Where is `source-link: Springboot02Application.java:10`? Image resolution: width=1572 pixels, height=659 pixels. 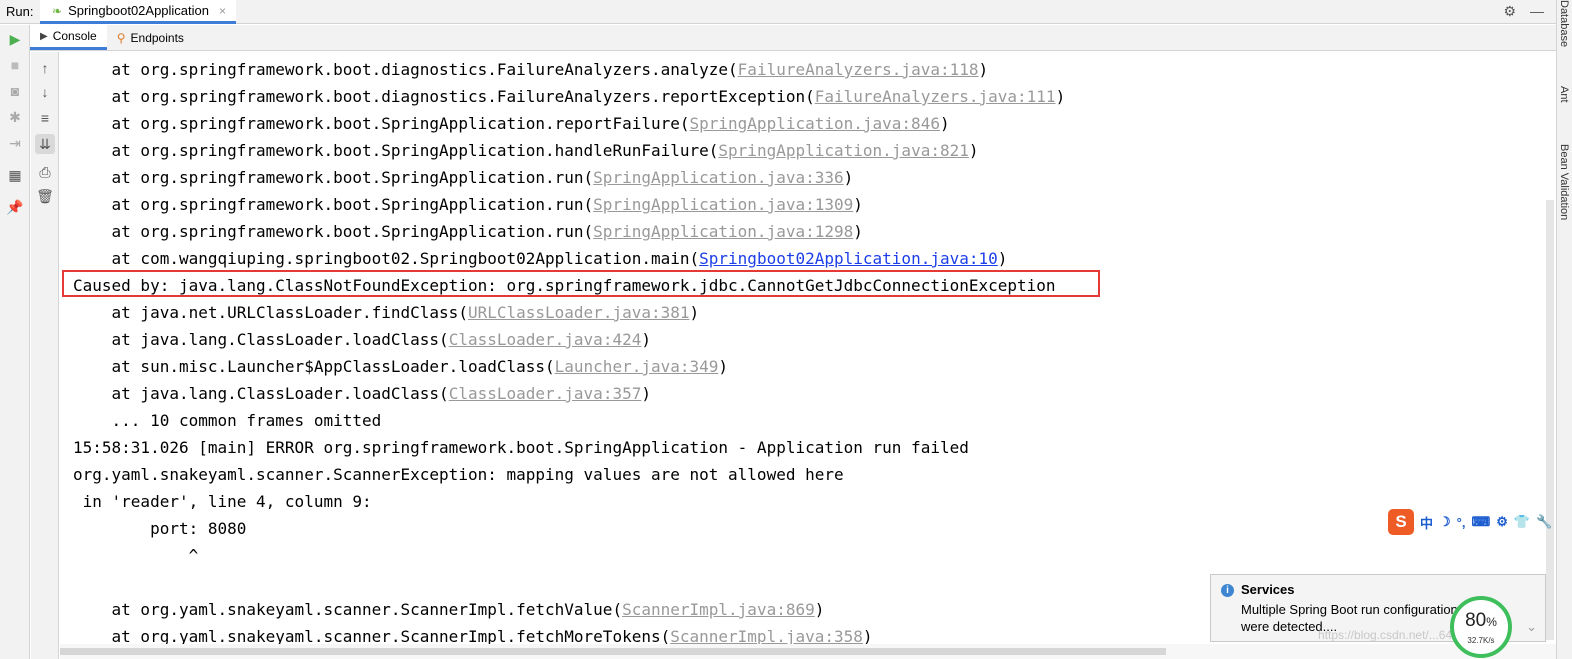 source-link: Springboot02Application.java:10 is located at coordinates (848, 258).